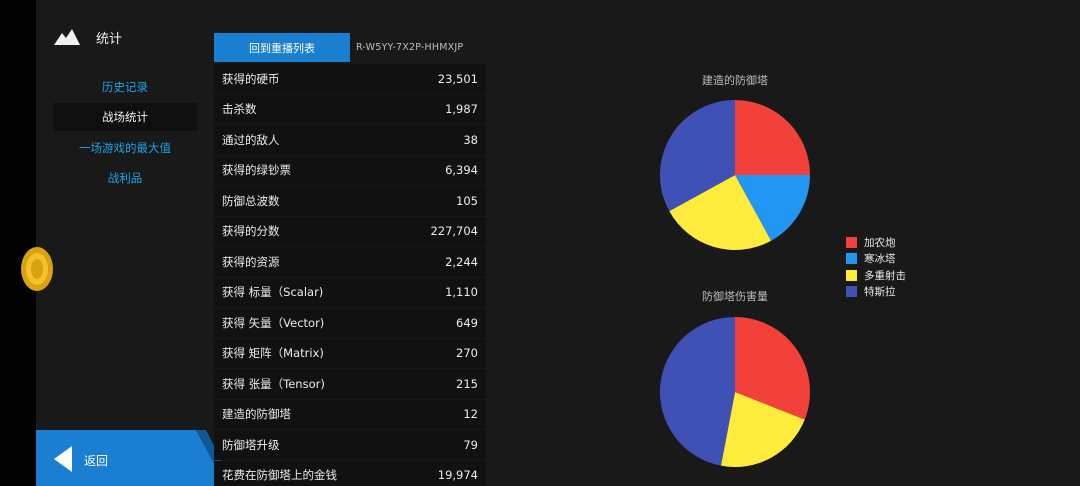 The height and width of the screenshot is (486, 1080). I want to click on chart-title-towers-built: 建造的防御塔, so click(735, 80).